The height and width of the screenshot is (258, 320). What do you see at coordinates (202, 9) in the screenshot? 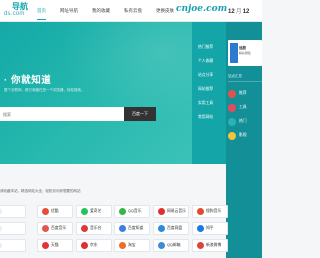
I see `domain-text: cnjoe.com` at bounding box center [202, 9].